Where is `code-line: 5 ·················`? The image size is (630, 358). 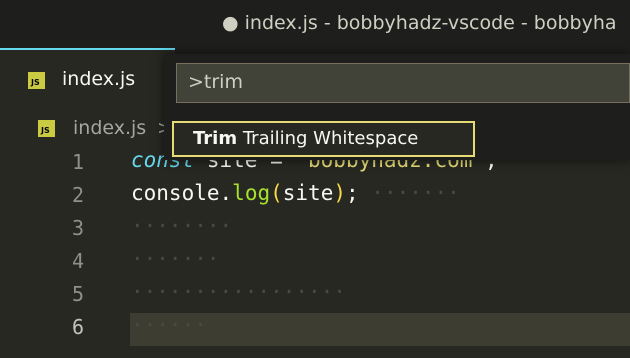 code-line: 5 ················· is located at coordinates (315, 296).